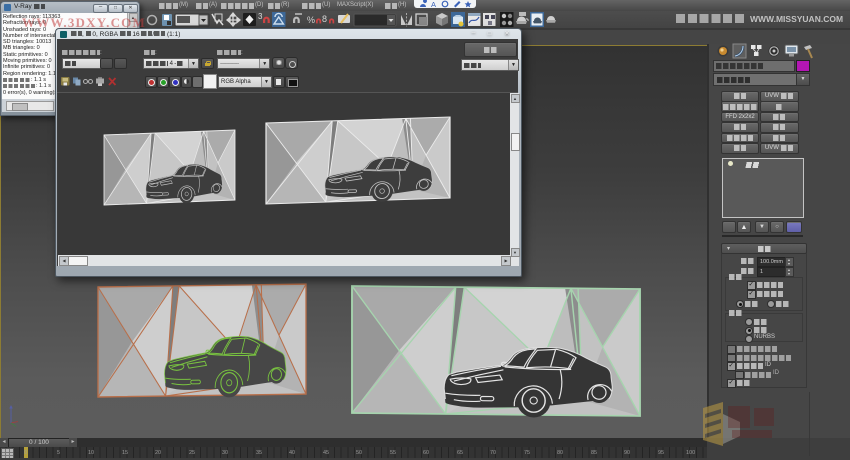 The height and width of the screenshot is (460, 850). Describe the element at coordinates (433, 4) in the screenshot. I see `svg-text: A` at that location.